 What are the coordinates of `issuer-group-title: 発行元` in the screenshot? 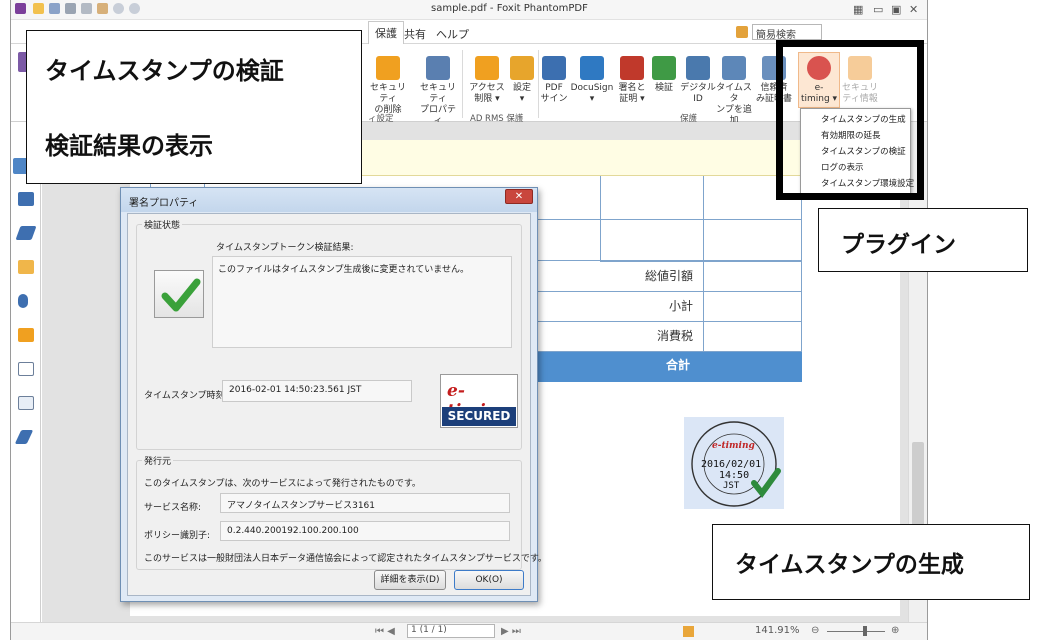 It's located at (158, 460).